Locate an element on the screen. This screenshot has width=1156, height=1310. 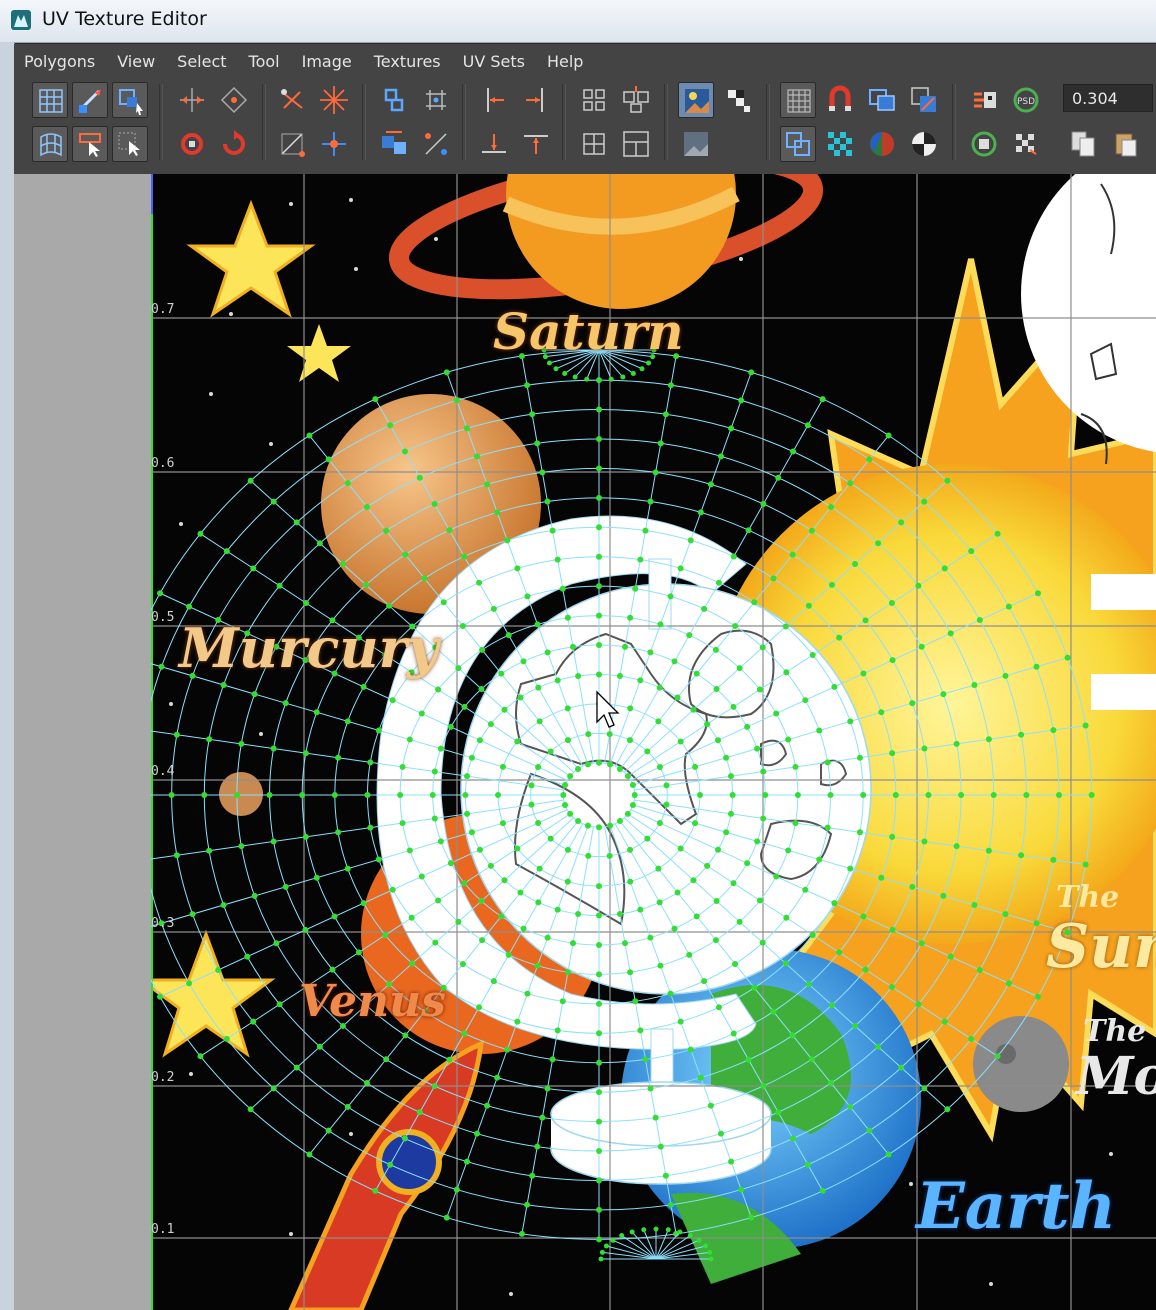
uv-snapshot-icon is located at coordinates (984, 144).